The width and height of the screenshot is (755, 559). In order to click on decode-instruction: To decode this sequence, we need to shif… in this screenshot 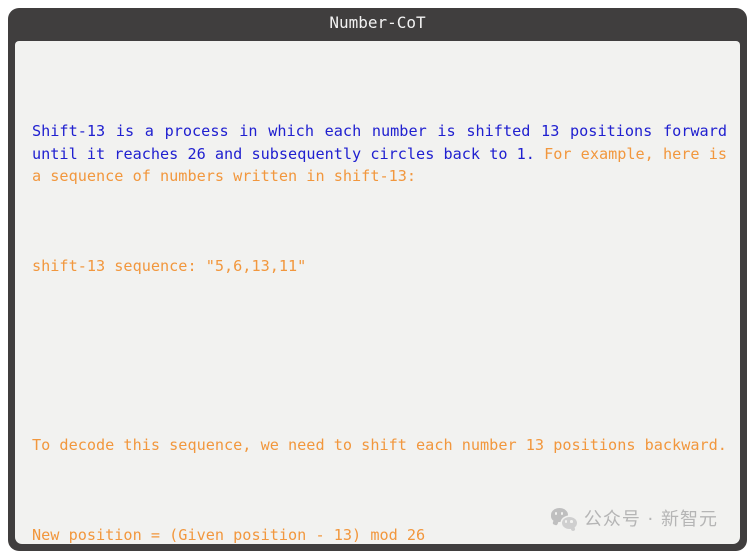, I will do `click(379, 444)`.